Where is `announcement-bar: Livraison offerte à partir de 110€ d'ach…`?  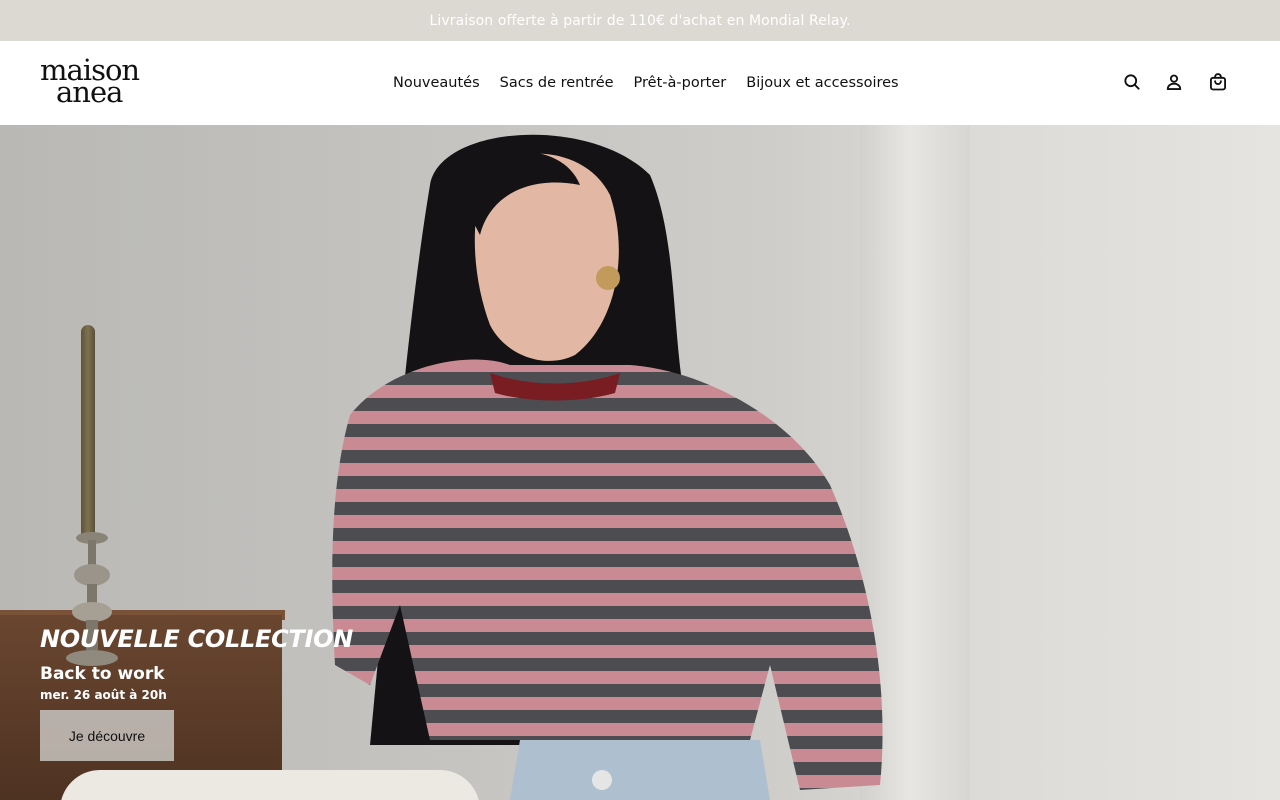
announcement-bar: Livraison offerte à partir de 110€ d'ach… is located at coordinates (640, 20).